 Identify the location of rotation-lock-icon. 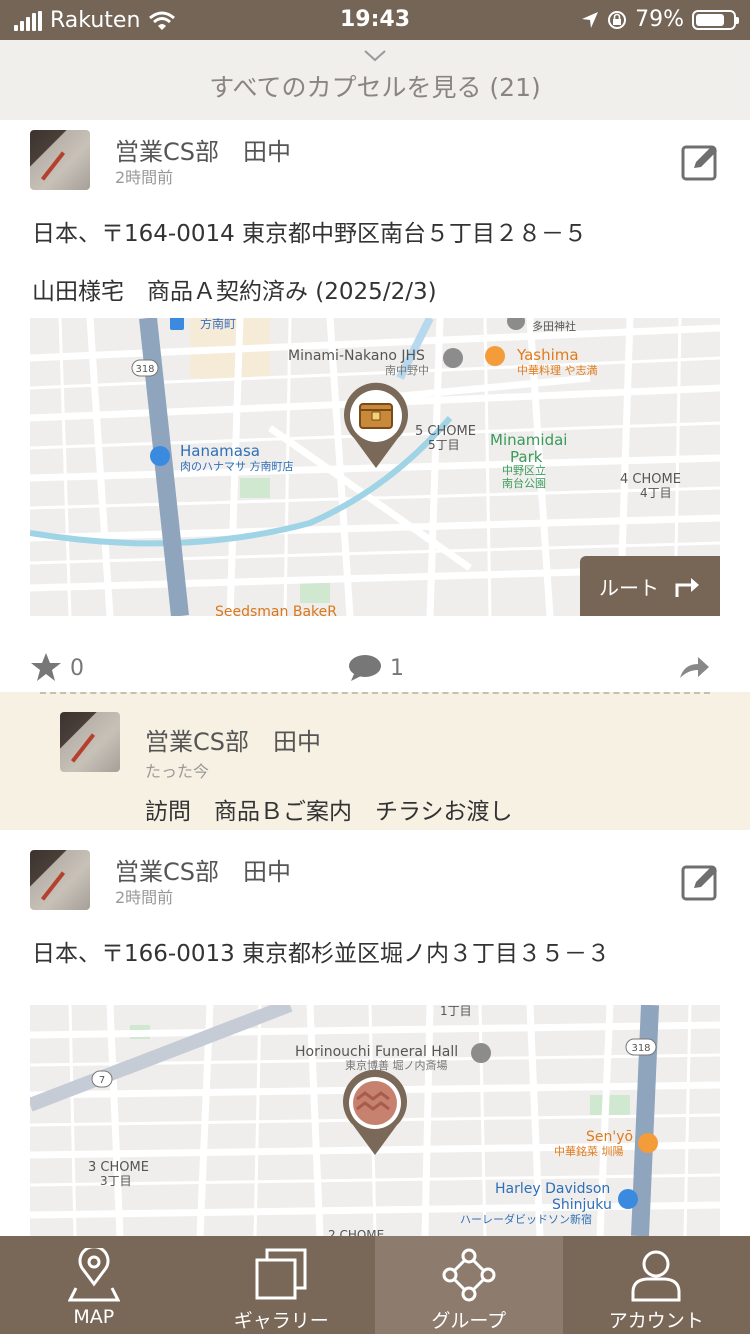
(617, 19).